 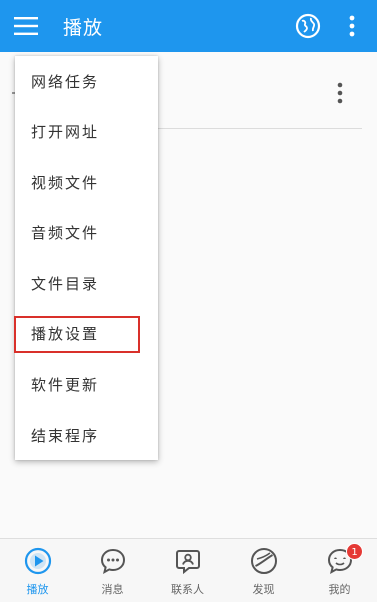 What do you see at coordinates (339, 589) in the screenshot?
I see `nav-label-profile: 我的` at bounding box center [339, 589].